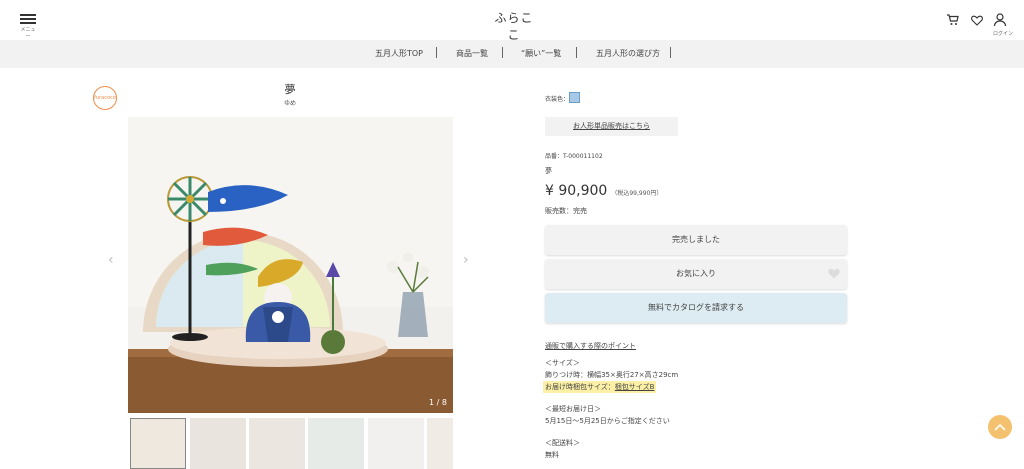 The width and height of the screenshot is (1024, 469). Describe the element at coordinates (552, 455) in the screenshot. I see `shipping-value: 無料` at that location.